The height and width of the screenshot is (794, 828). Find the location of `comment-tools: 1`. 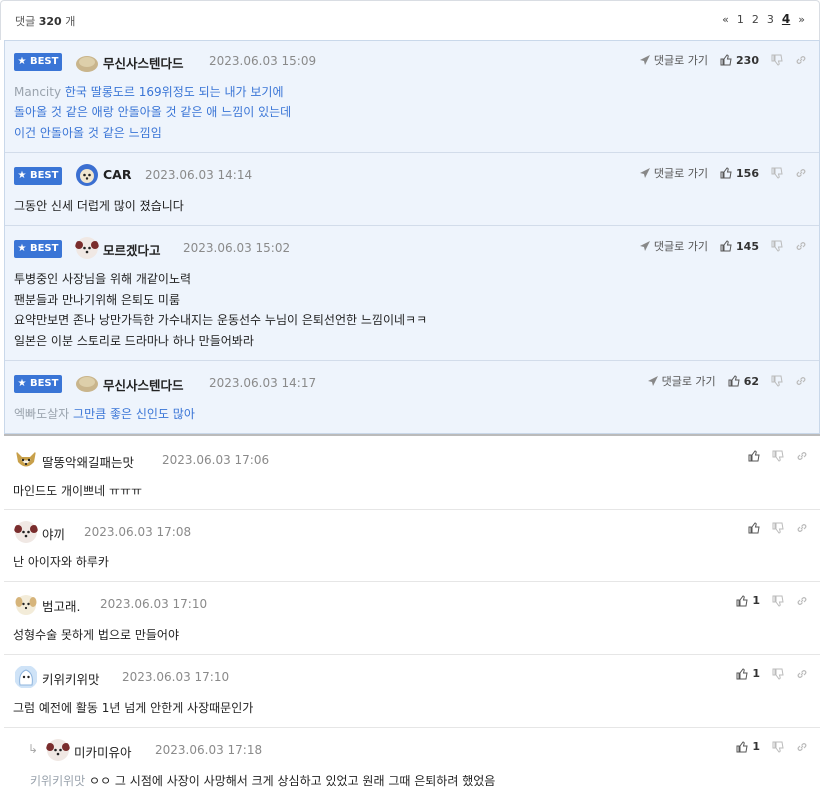

comment-tools: 1 is located at coordinates (772, 600).